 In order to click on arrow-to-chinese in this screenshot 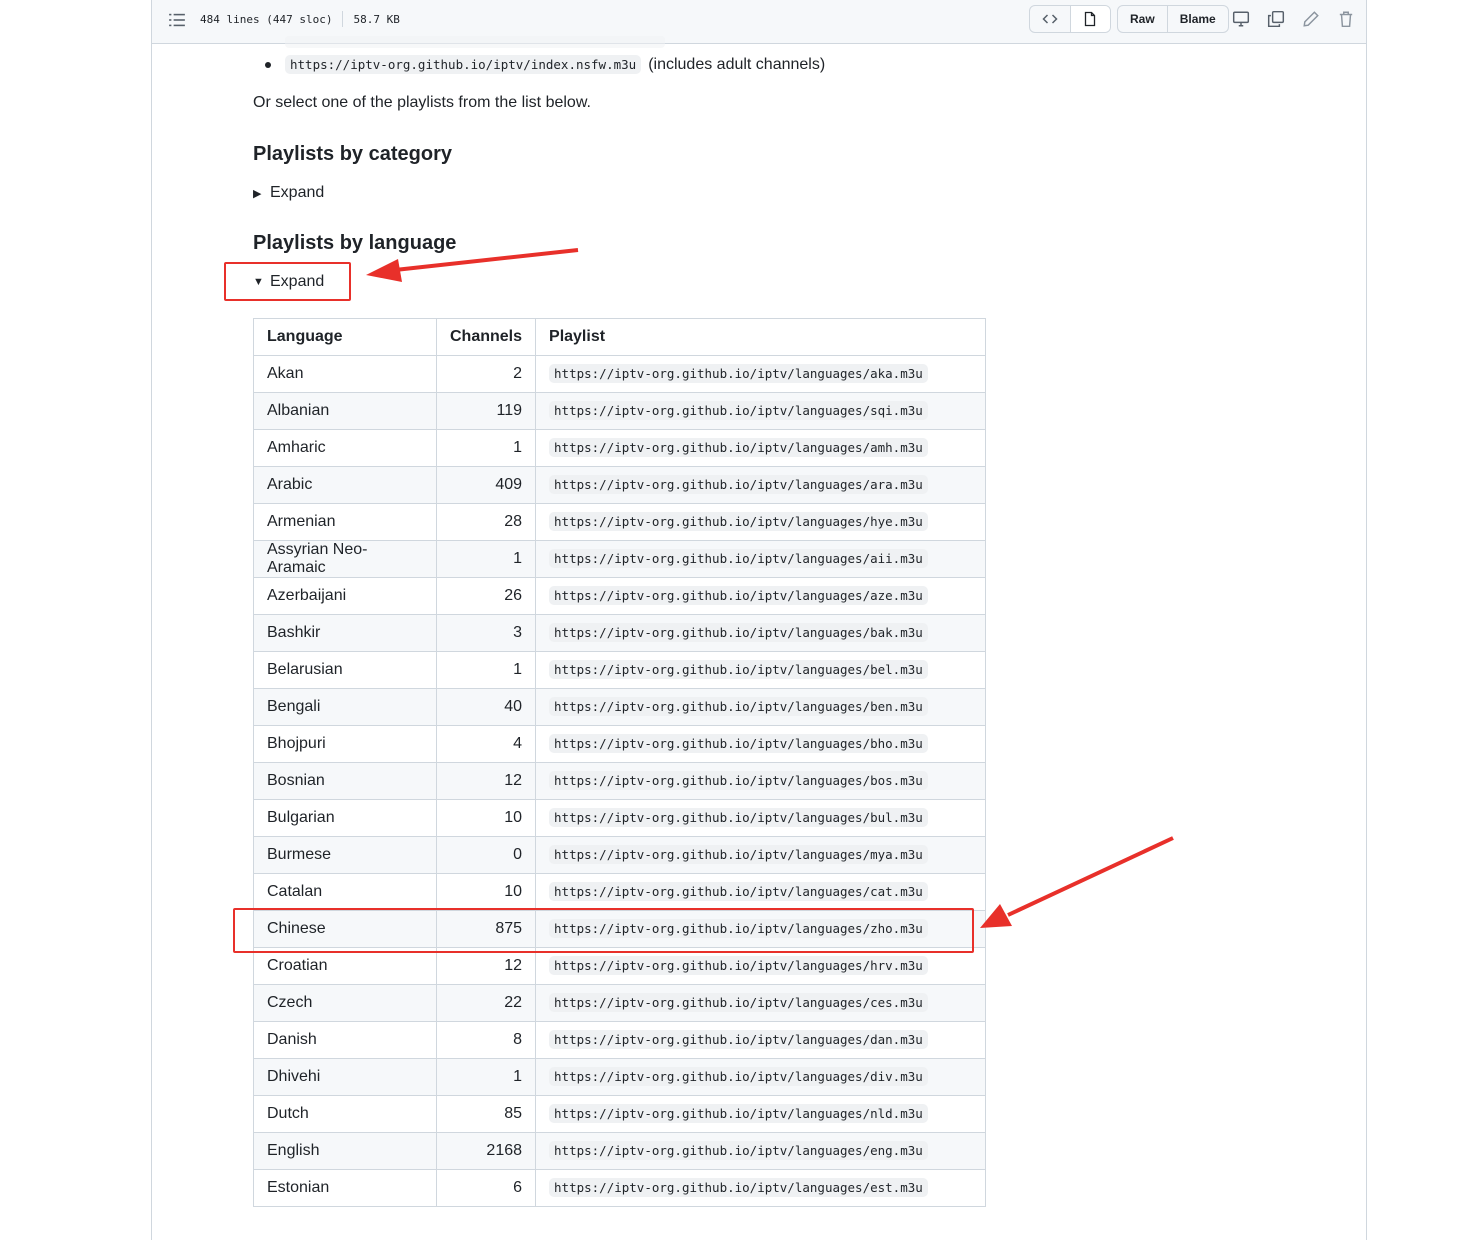, I will do `click(1077, 882)`.